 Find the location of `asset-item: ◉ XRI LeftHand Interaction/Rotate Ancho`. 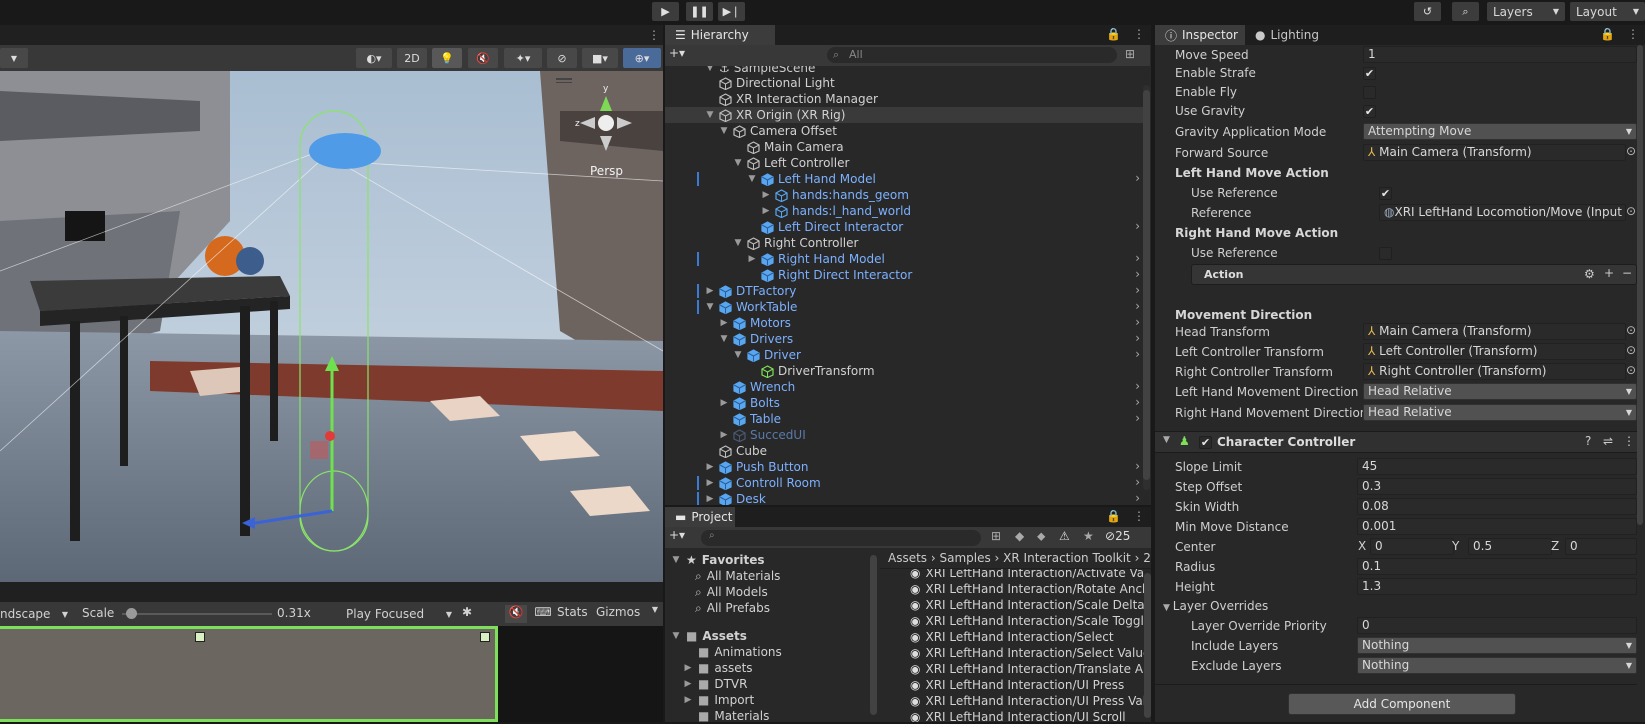

asset-item: ◉ XRI LeftHand Interaction/Rotate Ancho is located at coordinates (1027, 589).